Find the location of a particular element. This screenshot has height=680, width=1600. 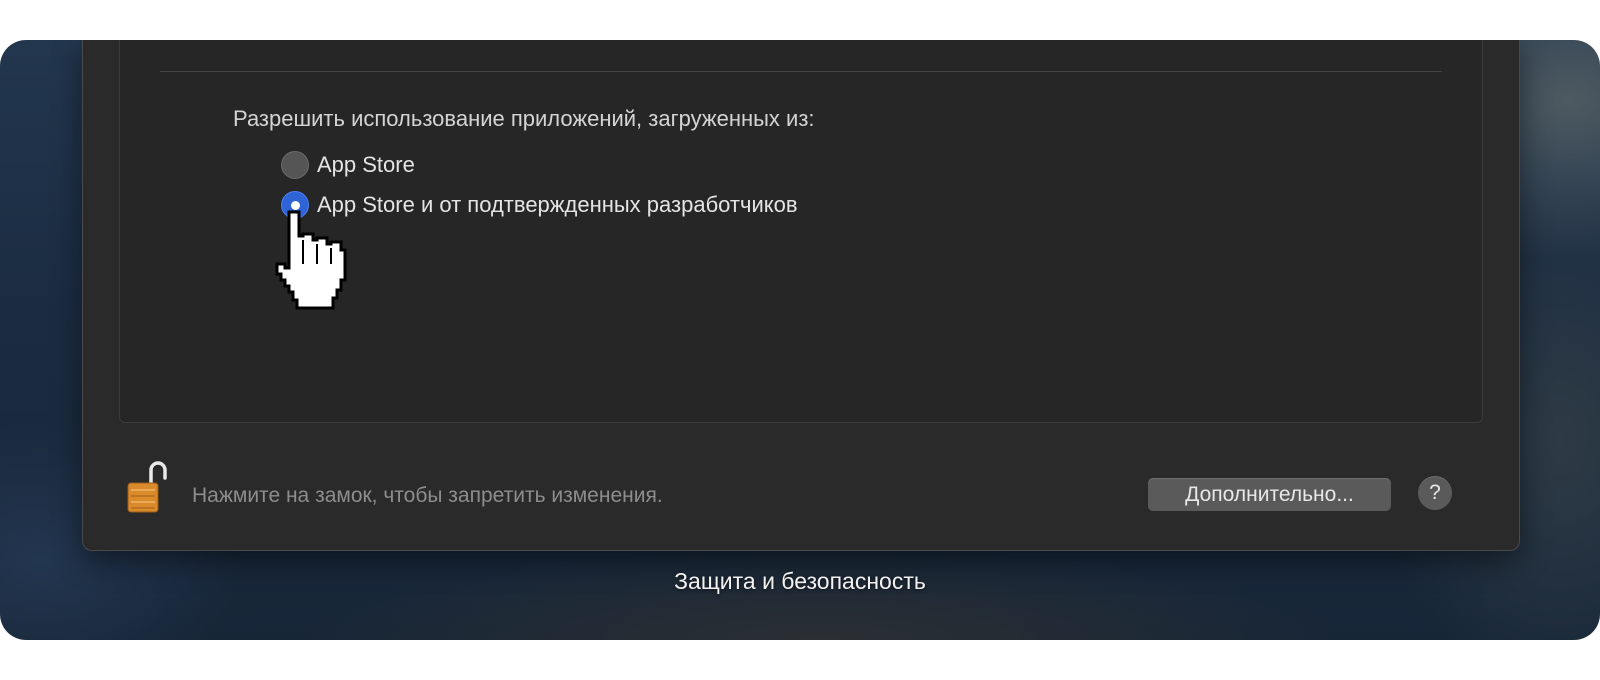

radio-button-app-store is located at coordinates (295, 165).